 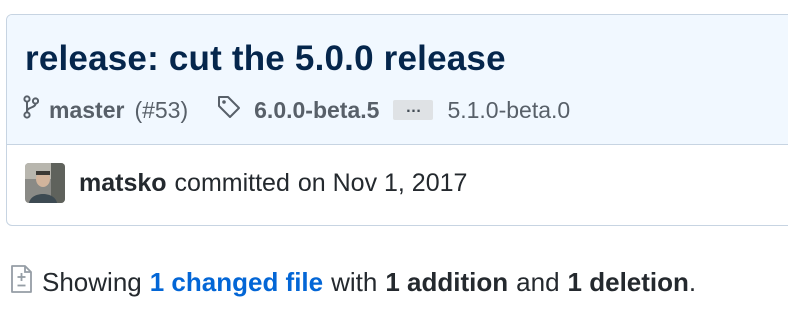 I want to click on branch-name: master, so click(x=86, y=110).